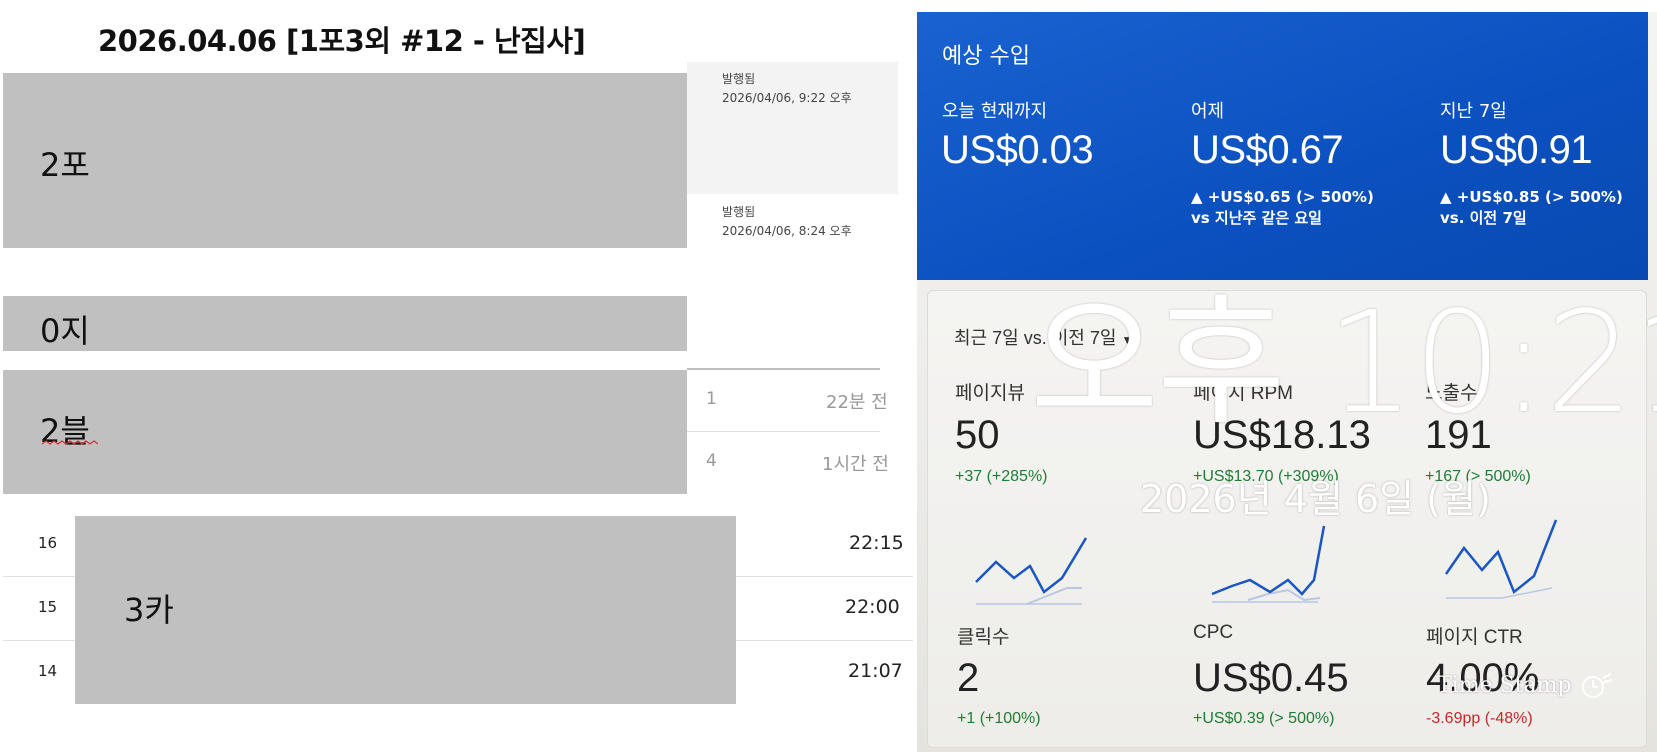 The width and height of the screenshot is (1657, 752). Describe the element at coordinates (1271, 678) in the screenshot. I see `metric-value: US$0.45` at that location.